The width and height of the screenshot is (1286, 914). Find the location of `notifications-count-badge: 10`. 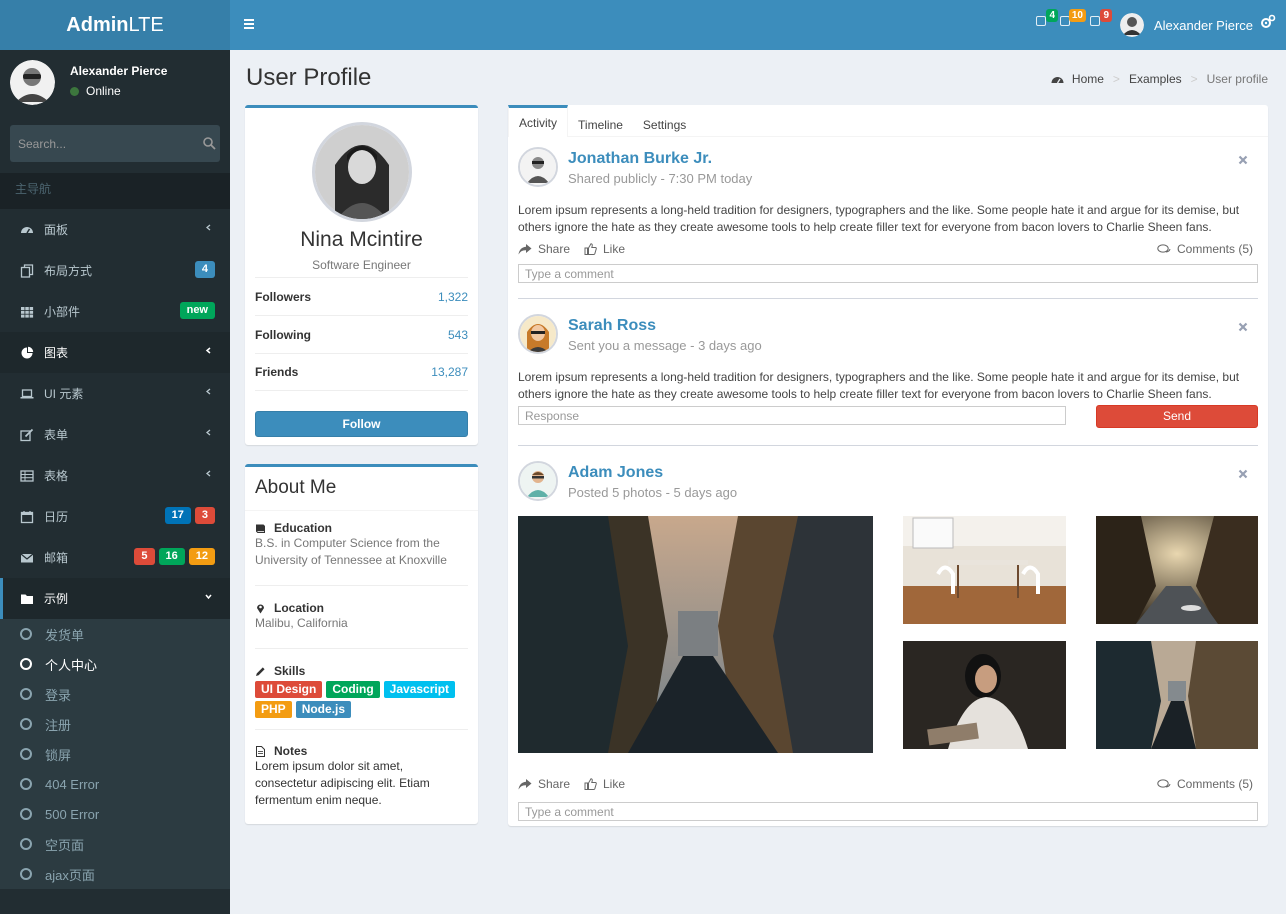

notifications-count-badge: 10 is located at coordinates (1077, 15).